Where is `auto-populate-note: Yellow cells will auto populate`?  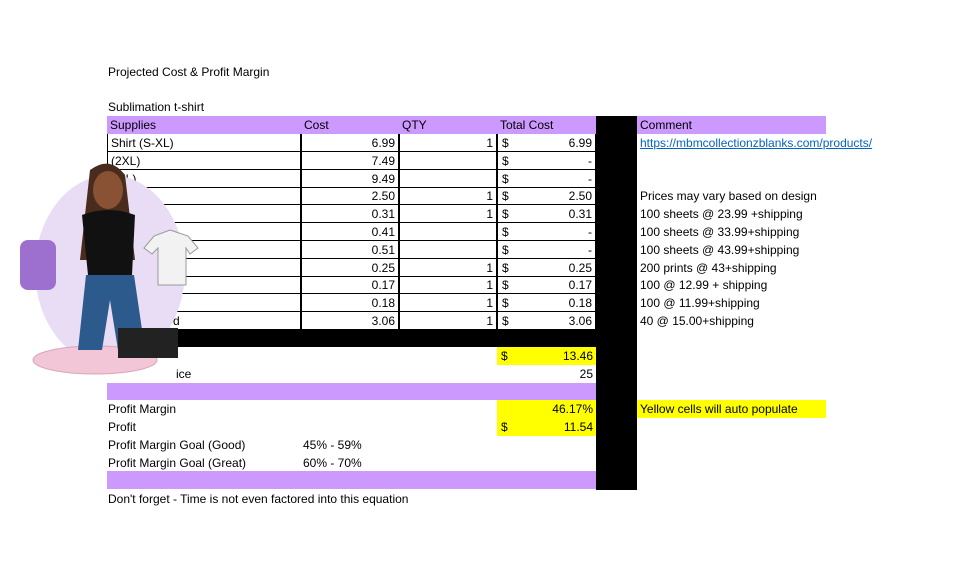
auto-populate-note: Yellow cells will auto populate is located at coordinates (731, 409).